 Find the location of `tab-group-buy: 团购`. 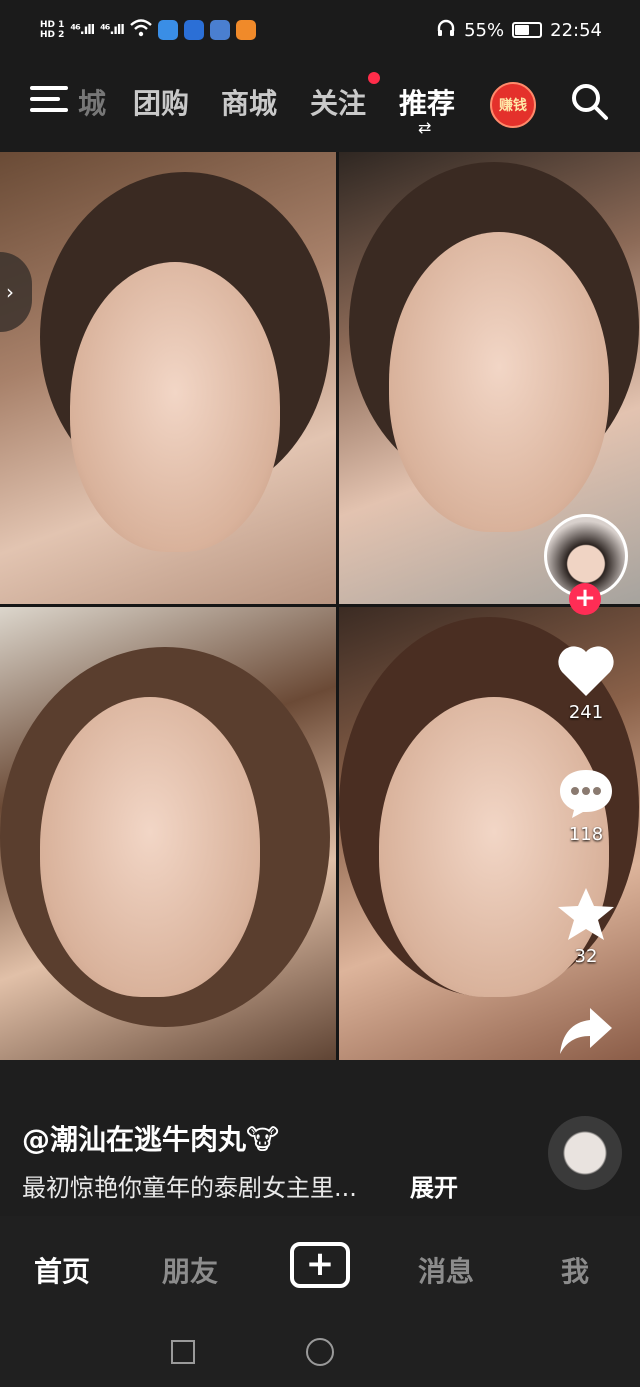

tab-group-buy: 团购 is located at coordinates (161, 102).